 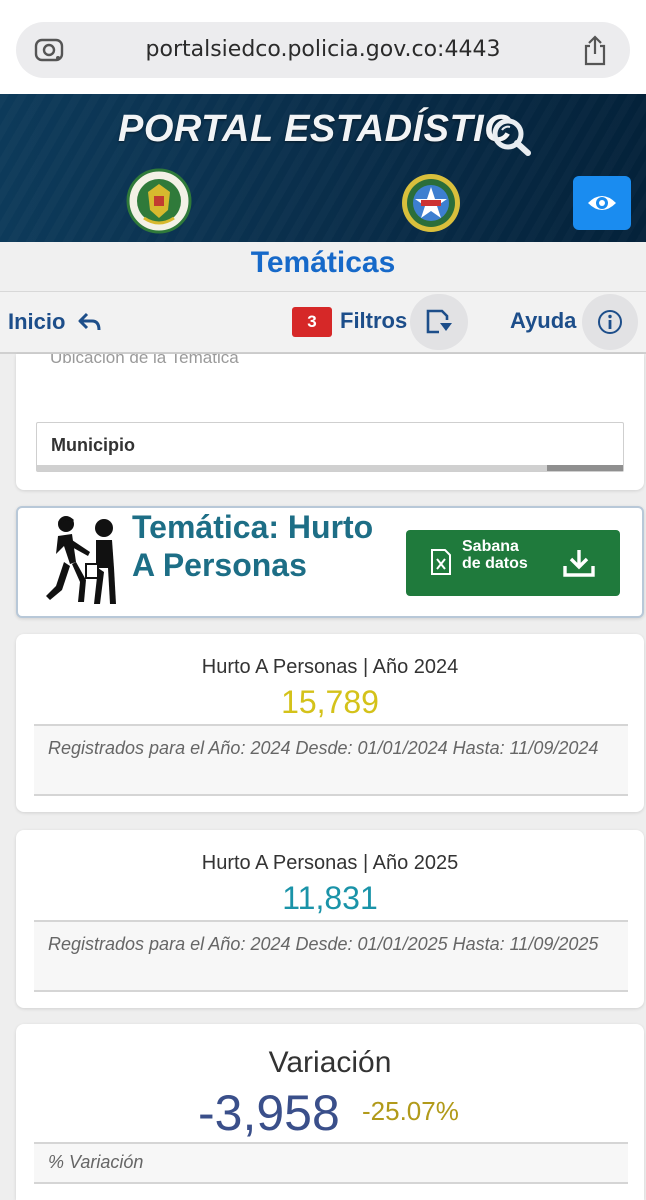 I want to click on location-card: Ubicación de la Temática Municipio, so click(x=330, y=422).